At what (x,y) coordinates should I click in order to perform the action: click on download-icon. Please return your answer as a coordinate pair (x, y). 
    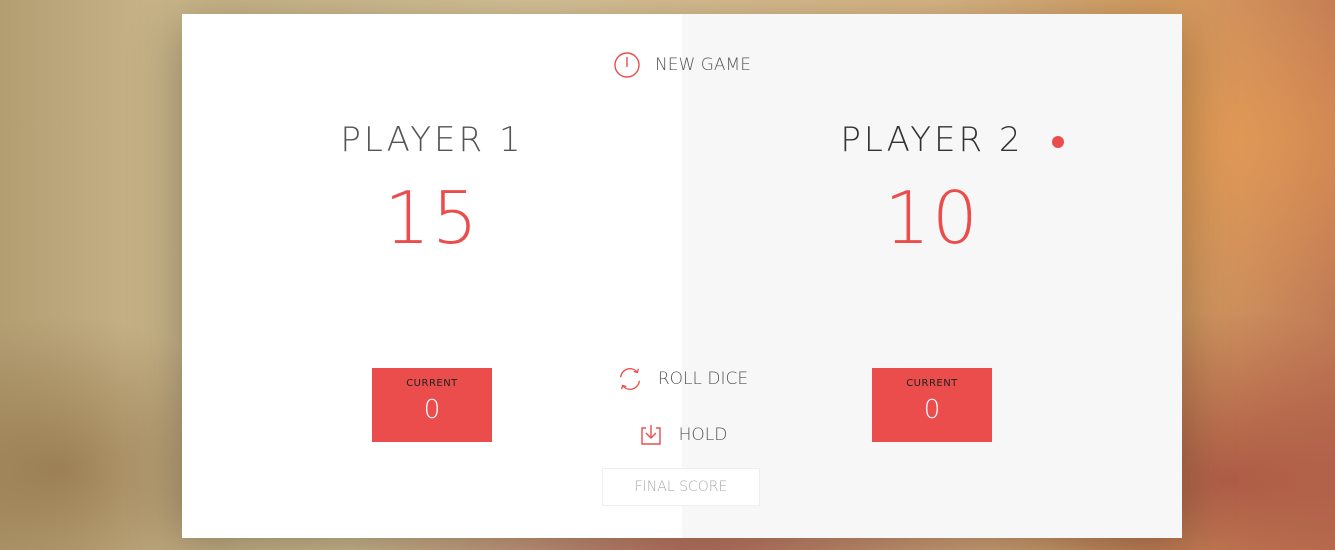
    Looking at the image, I should click on (651, 435).